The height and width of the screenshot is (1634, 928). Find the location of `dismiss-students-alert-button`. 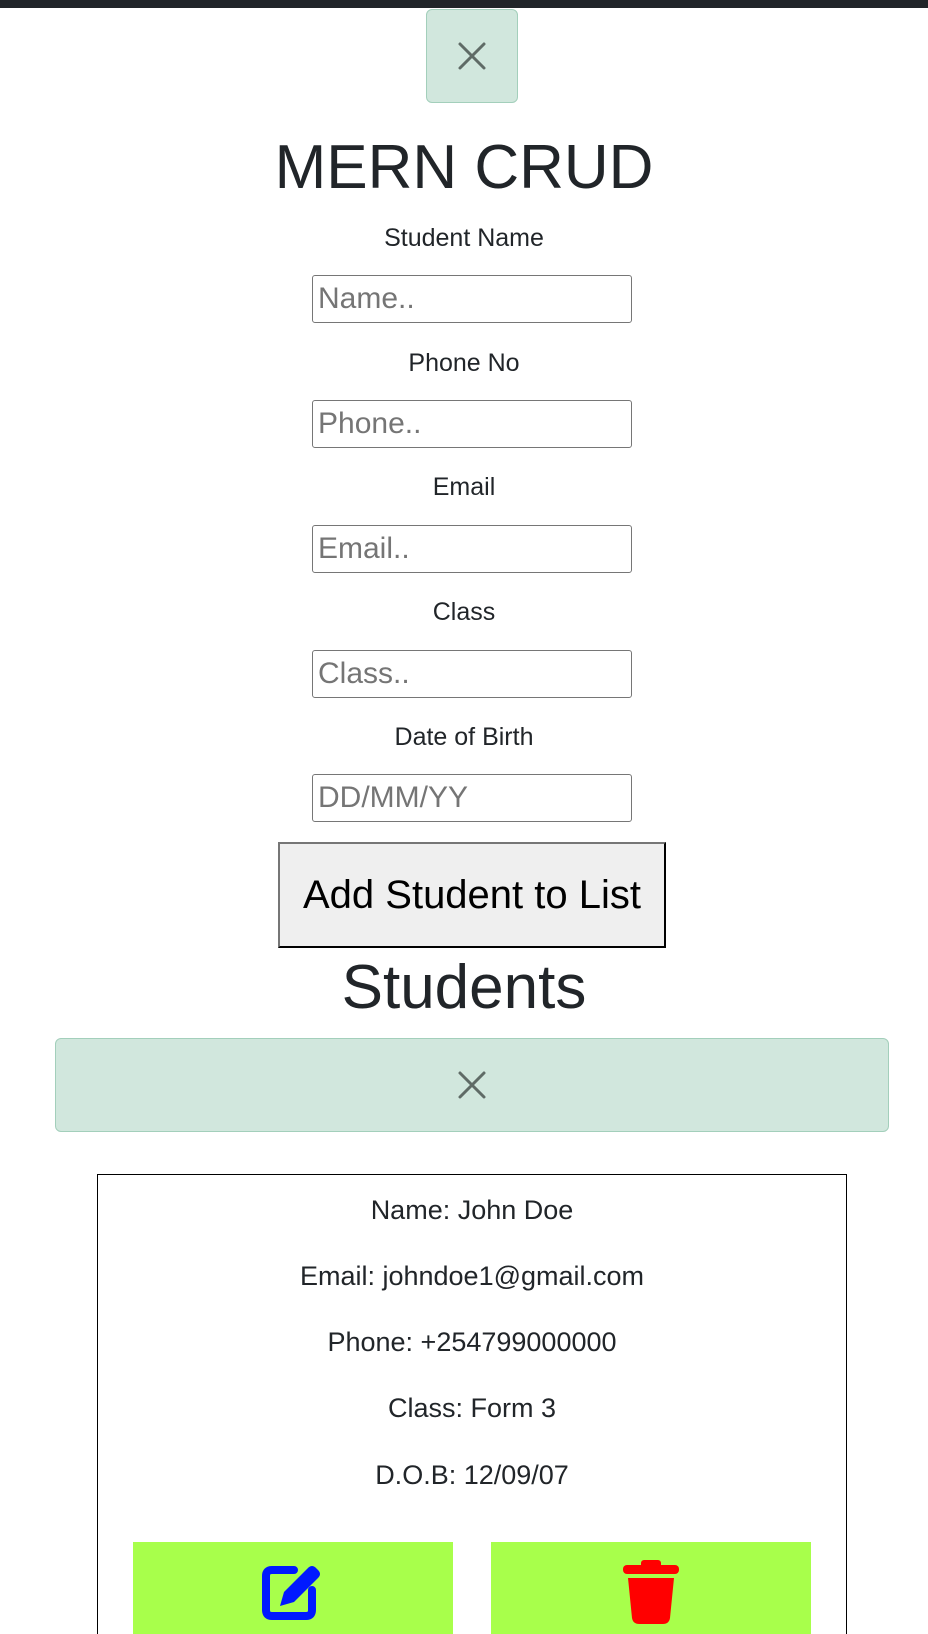

dismiss-students-alert-button is located at coordinates (472, 1085).